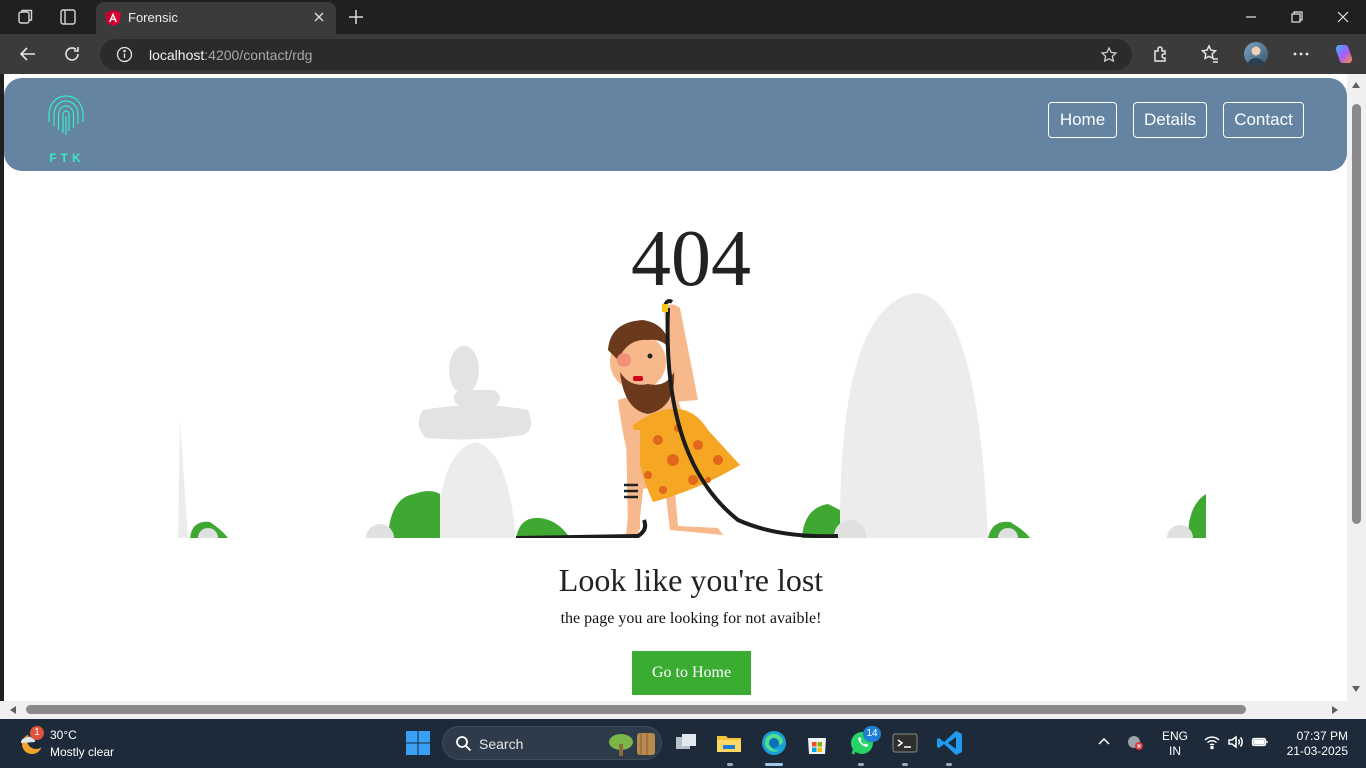 This screenshot has height=768, width=1366. I want to click on vertical-scrollbar, so click(1356, 387).